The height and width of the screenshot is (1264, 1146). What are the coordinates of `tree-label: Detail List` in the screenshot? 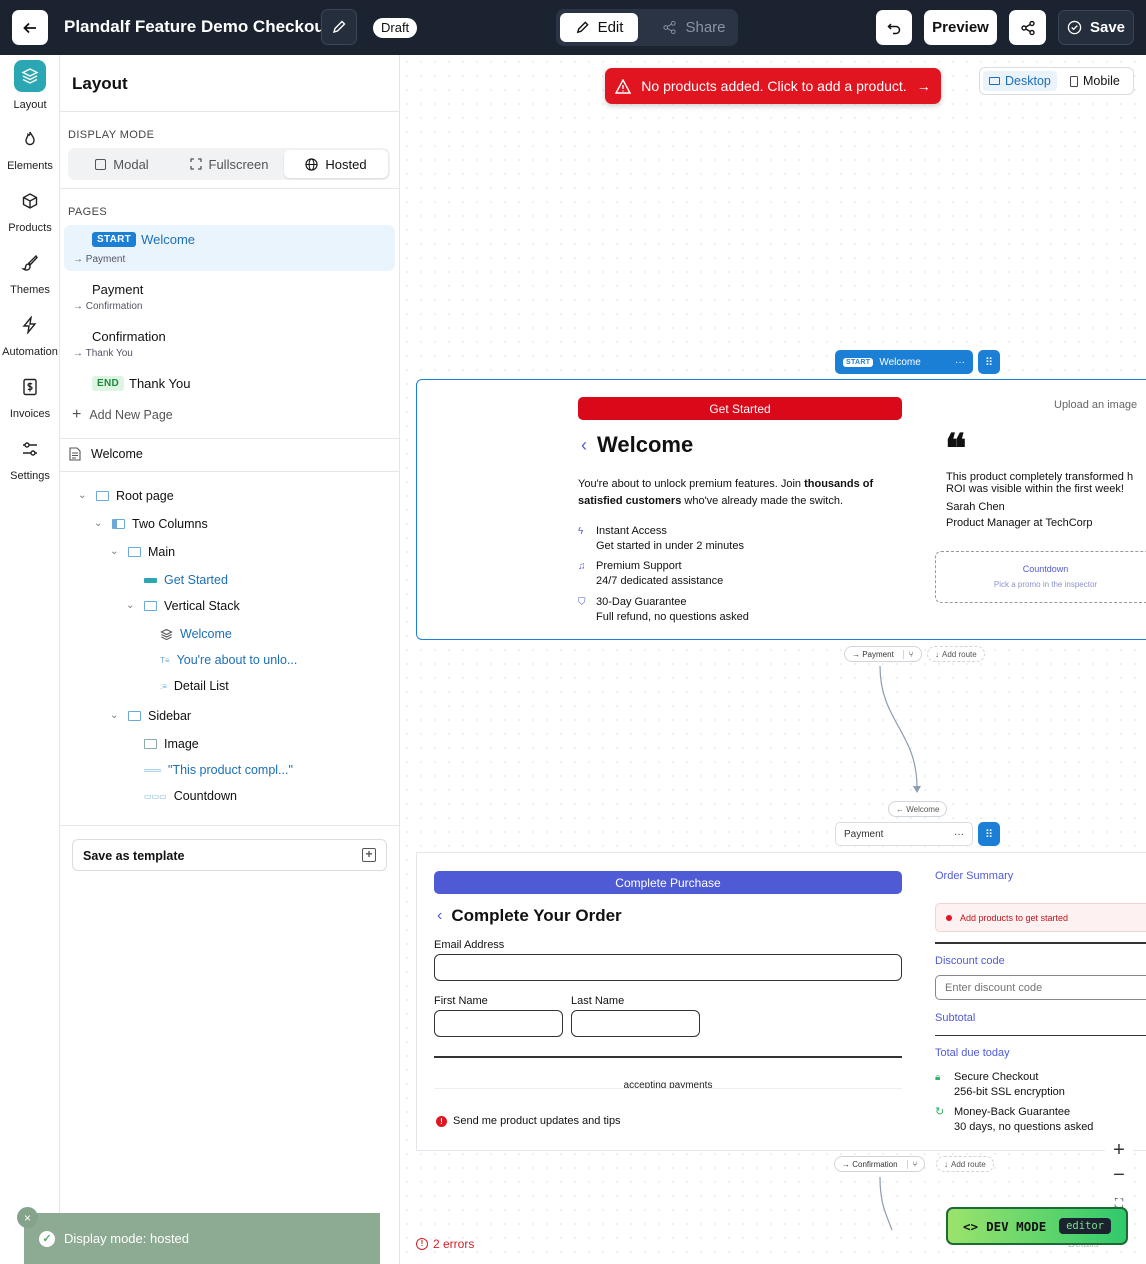 It's located at (201, 686).